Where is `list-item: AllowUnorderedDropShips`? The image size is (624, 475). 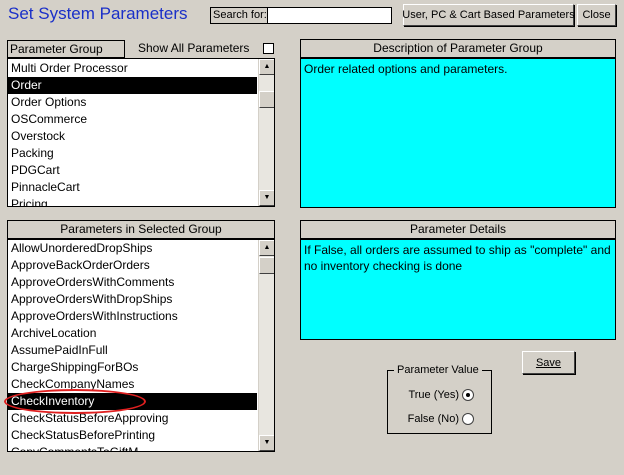 list-item: AllowUnorderedDropShips is located at coordinates (132, 248).